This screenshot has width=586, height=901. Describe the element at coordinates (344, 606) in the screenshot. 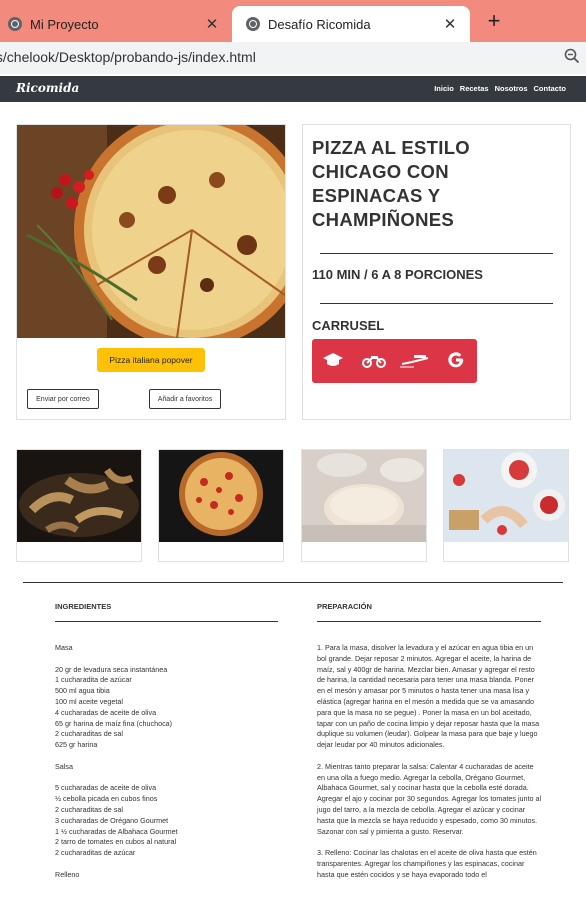

I see `preparation-heading: PREPARACIÓN` at that location.